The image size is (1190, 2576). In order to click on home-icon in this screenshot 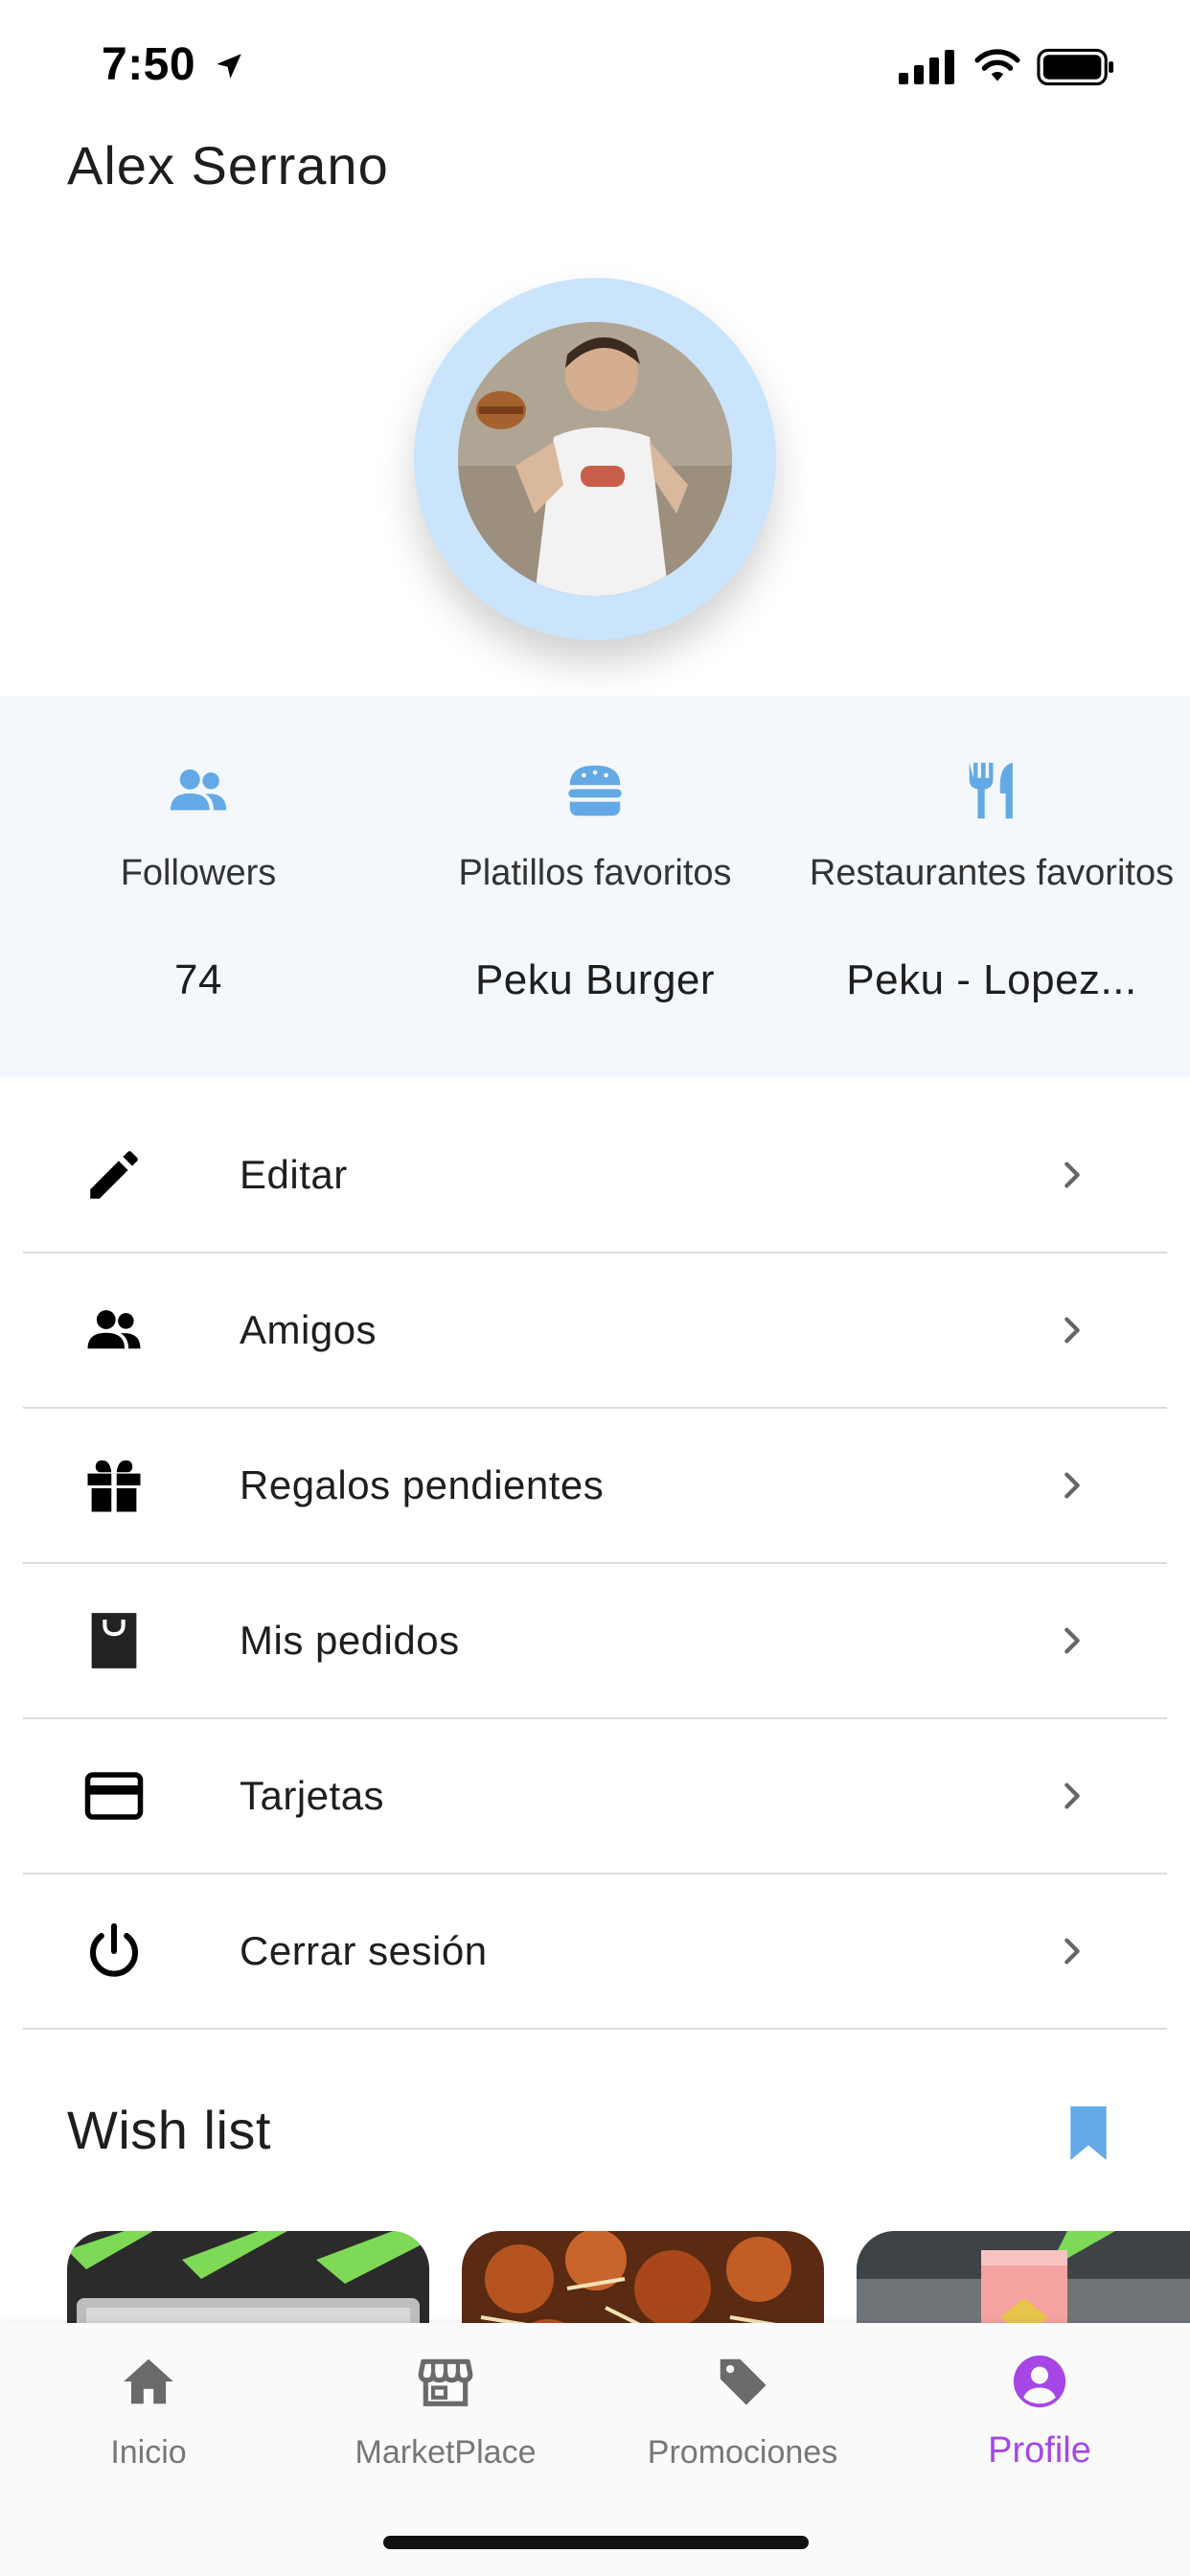, I will do `click(148, 2381)`.